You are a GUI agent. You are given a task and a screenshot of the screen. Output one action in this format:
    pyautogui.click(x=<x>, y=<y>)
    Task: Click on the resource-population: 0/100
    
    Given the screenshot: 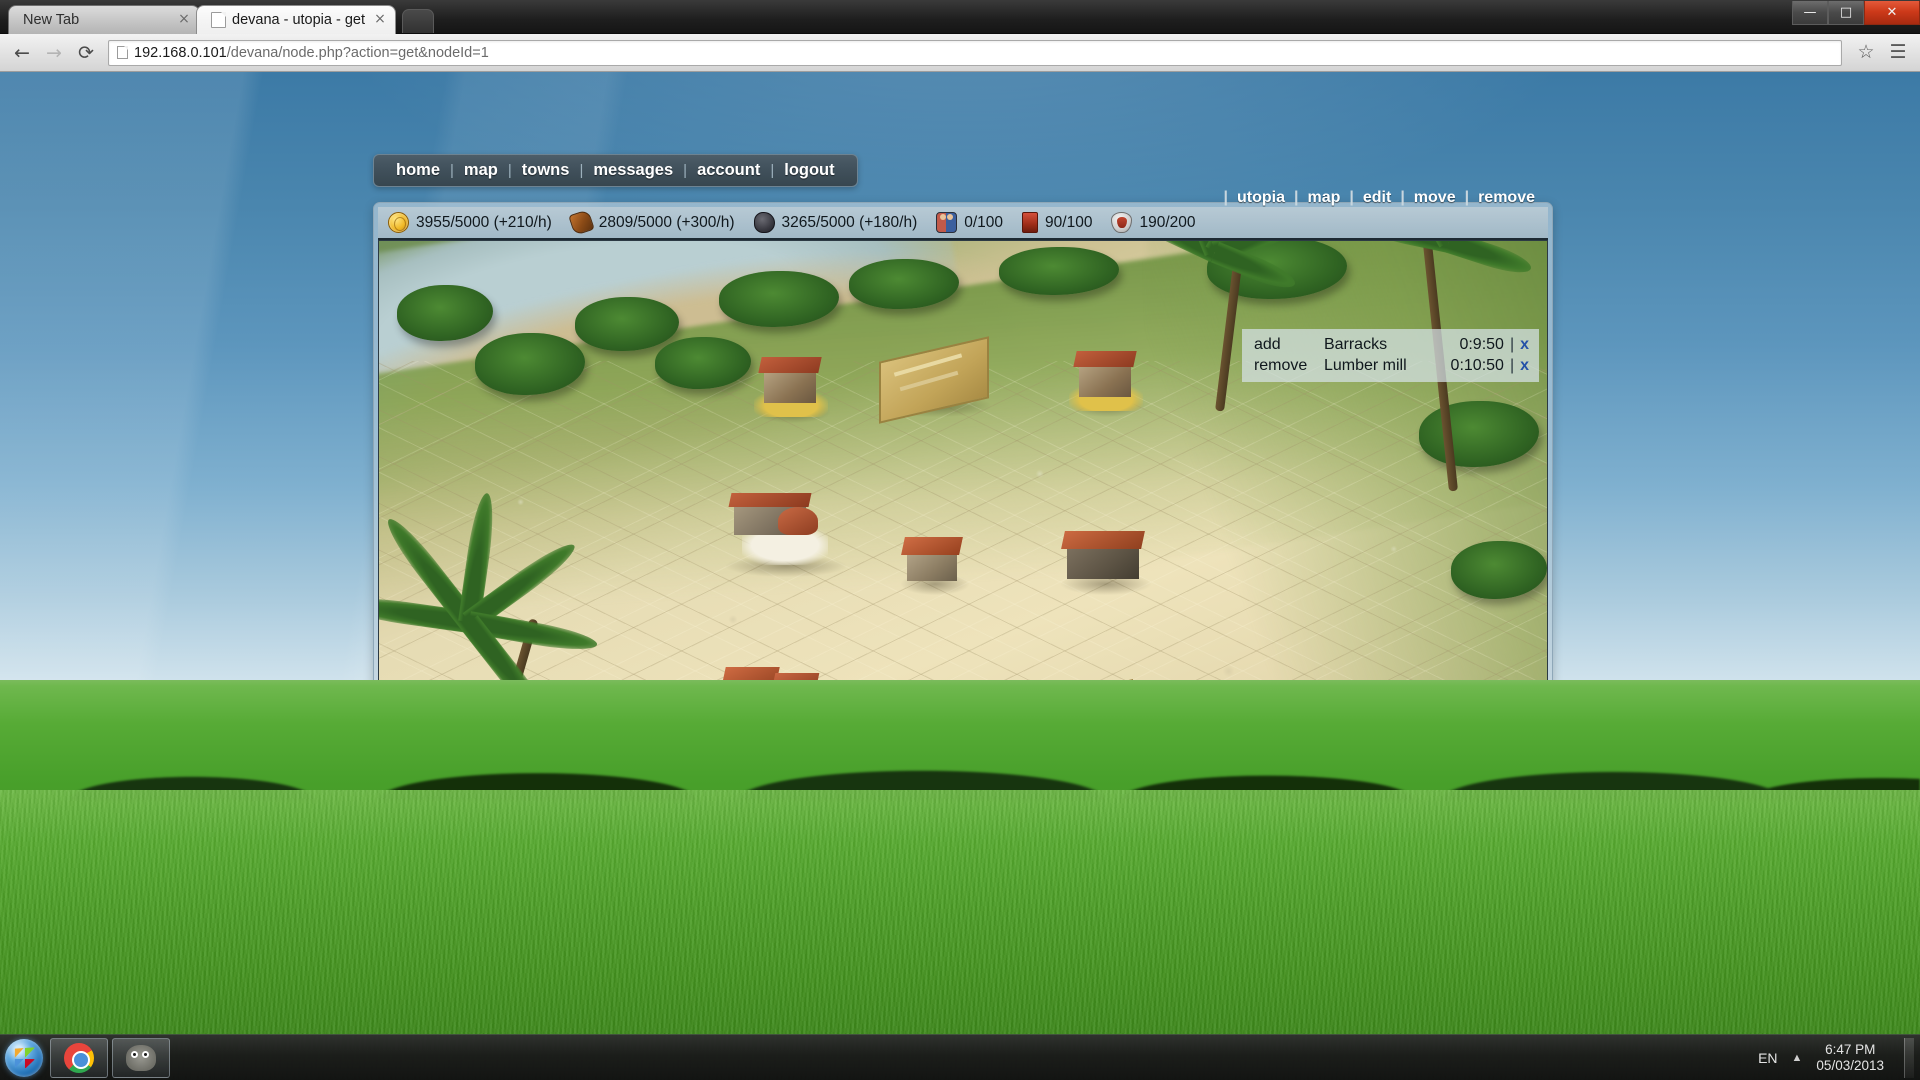 What is the action you would take?
    pyautogui.click(x=969, y=222)
    